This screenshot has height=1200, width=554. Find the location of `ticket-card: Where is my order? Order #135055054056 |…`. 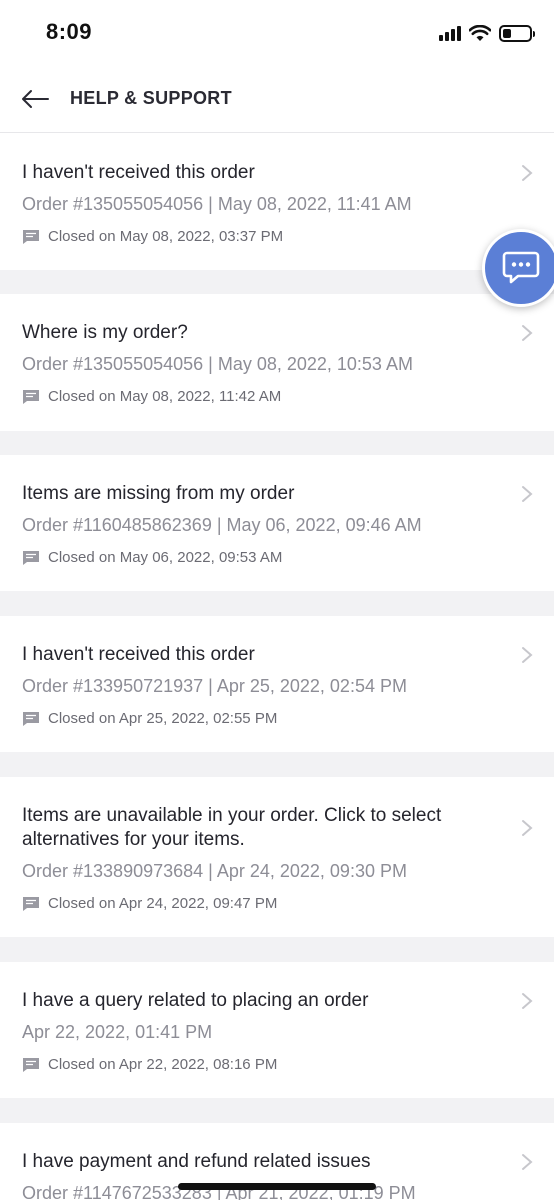

ticket-card: Where is my order? Order #135055054056 |… is located at coordinates (277, 362).